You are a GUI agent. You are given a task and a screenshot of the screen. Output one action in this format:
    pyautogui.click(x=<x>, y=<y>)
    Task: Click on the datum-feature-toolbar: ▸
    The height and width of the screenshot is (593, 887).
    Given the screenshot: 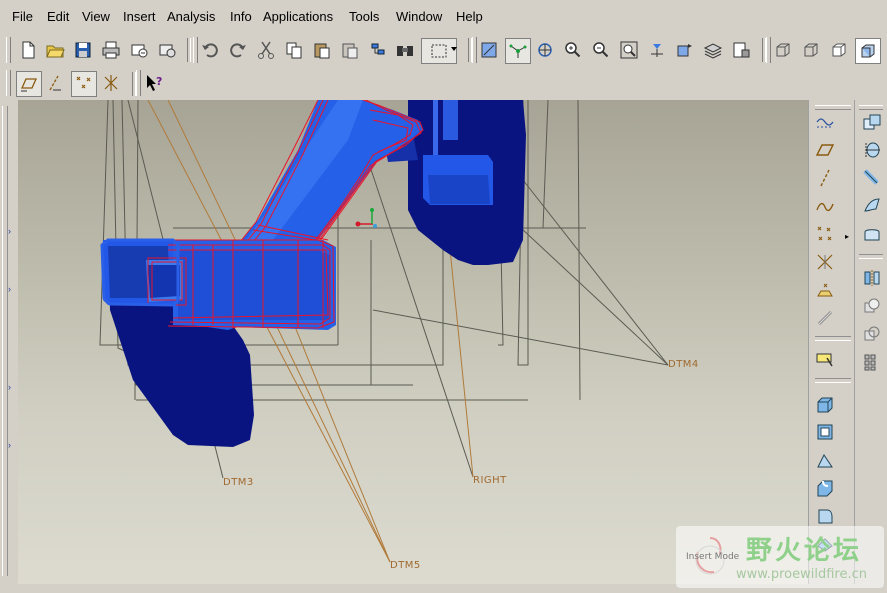 What is the action you would take?
    pyautogui.click(x=831, y=342)
    